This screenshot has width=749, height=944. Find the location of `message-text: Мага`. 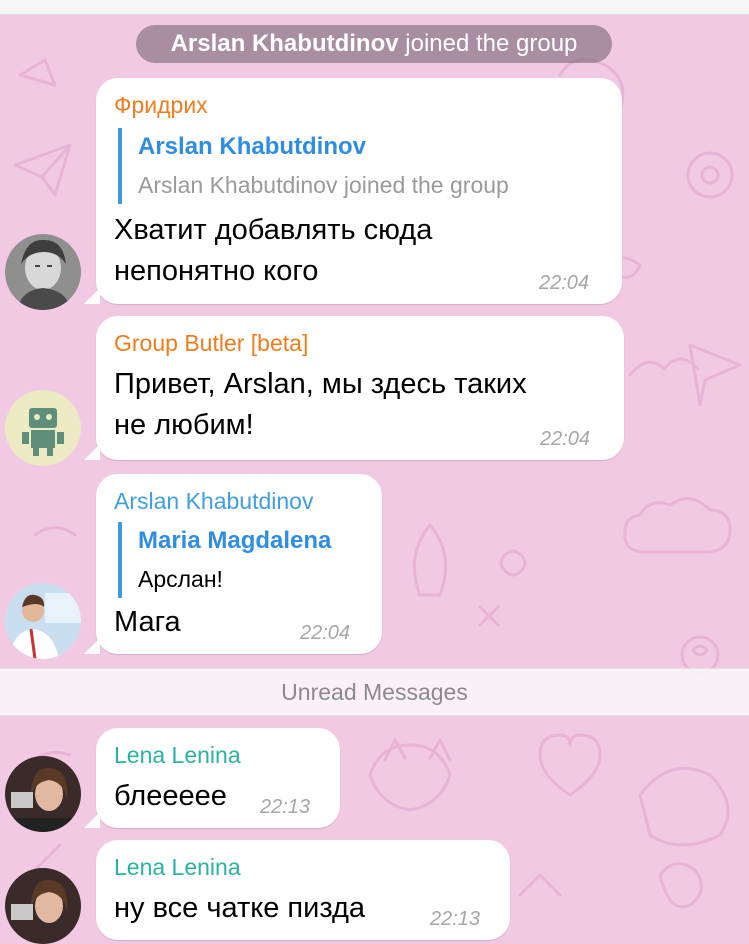

message-text: Мага is located at coordinates (147, 622).